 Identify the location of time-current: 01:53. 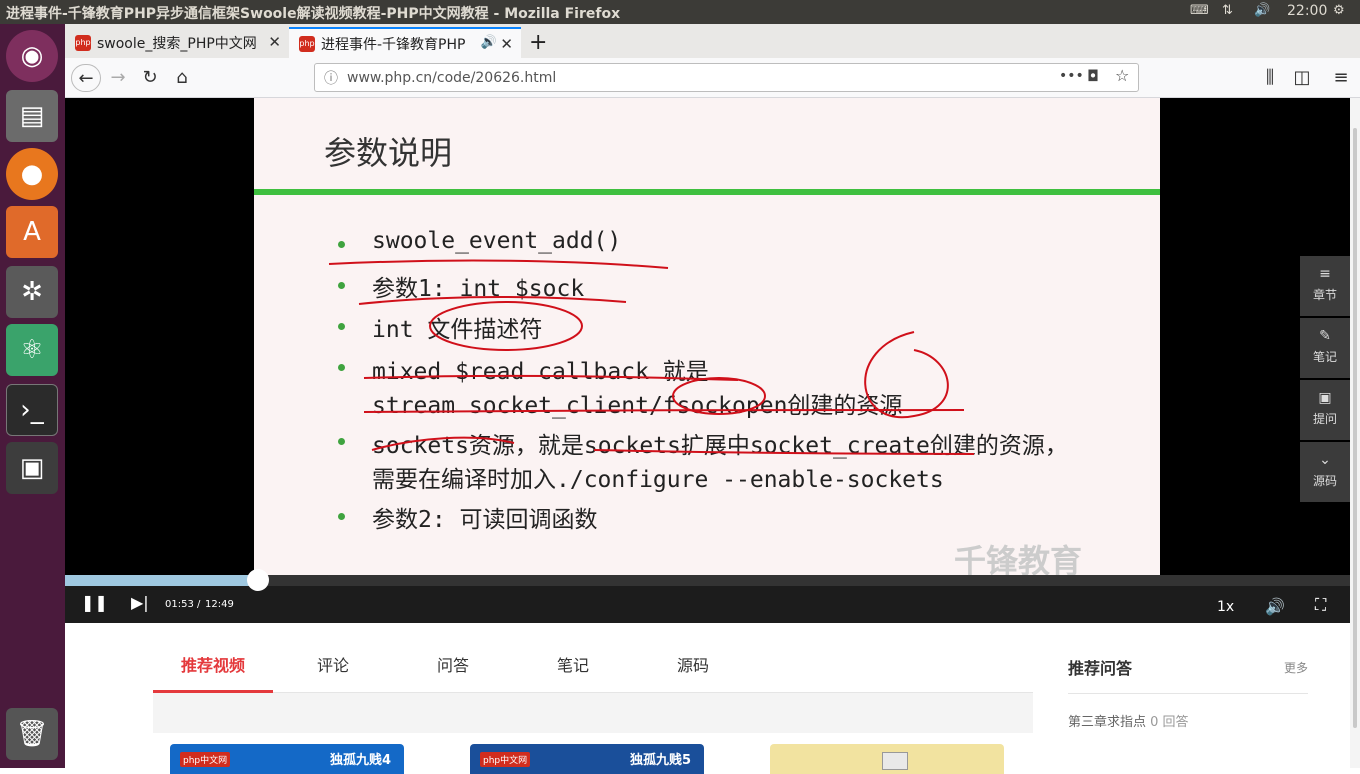
(179, 604).